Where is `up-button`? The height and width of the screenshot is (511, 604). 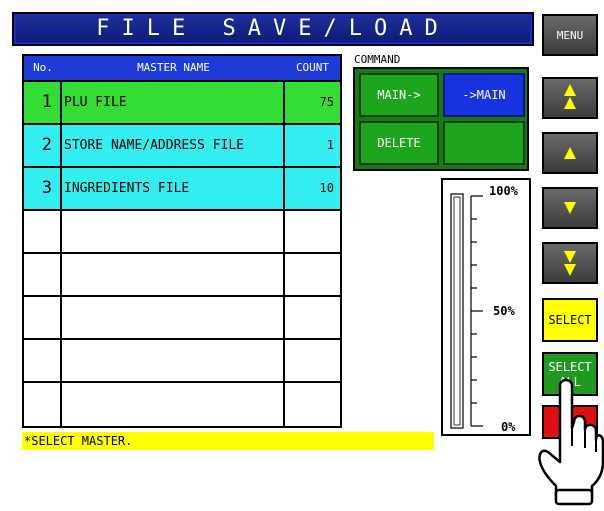 up-button is located at coordinates (570, 153).